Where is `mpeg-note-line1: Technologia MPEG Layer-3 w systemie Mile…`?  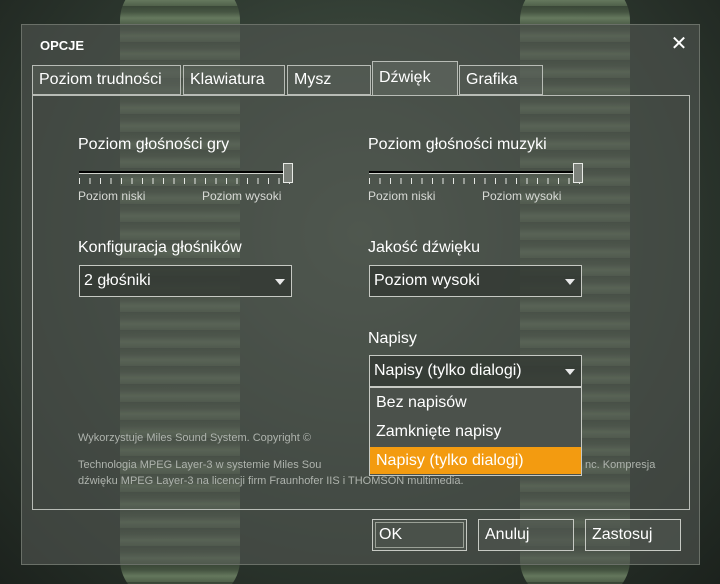
mpeg-note-line1: Technologia MPEG Layer-3 w systemie Mile… is located at coordinates (200, 465).